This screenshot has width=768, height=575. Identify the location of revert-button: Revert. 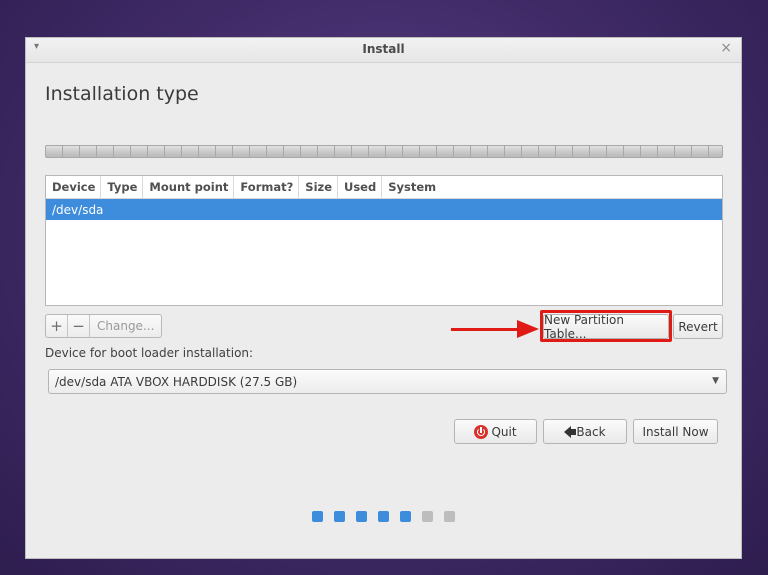
(698, 326).